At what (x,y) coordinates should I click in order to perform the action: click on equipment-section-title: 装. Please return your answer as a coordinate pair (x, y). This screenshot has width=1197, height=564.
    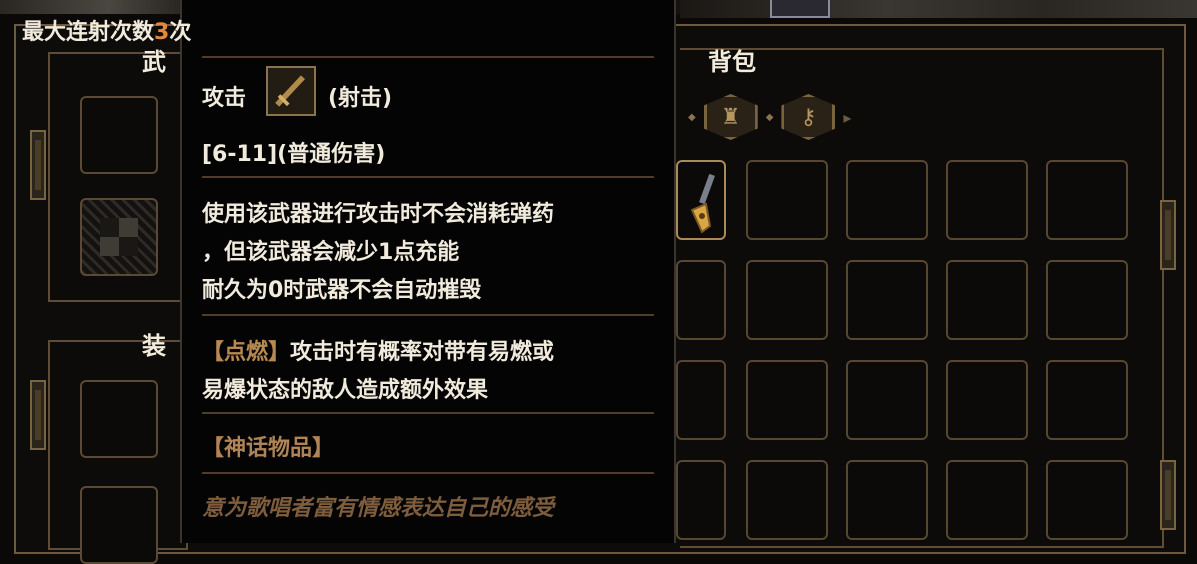
    Looking at the image, I should click on (154, 346).